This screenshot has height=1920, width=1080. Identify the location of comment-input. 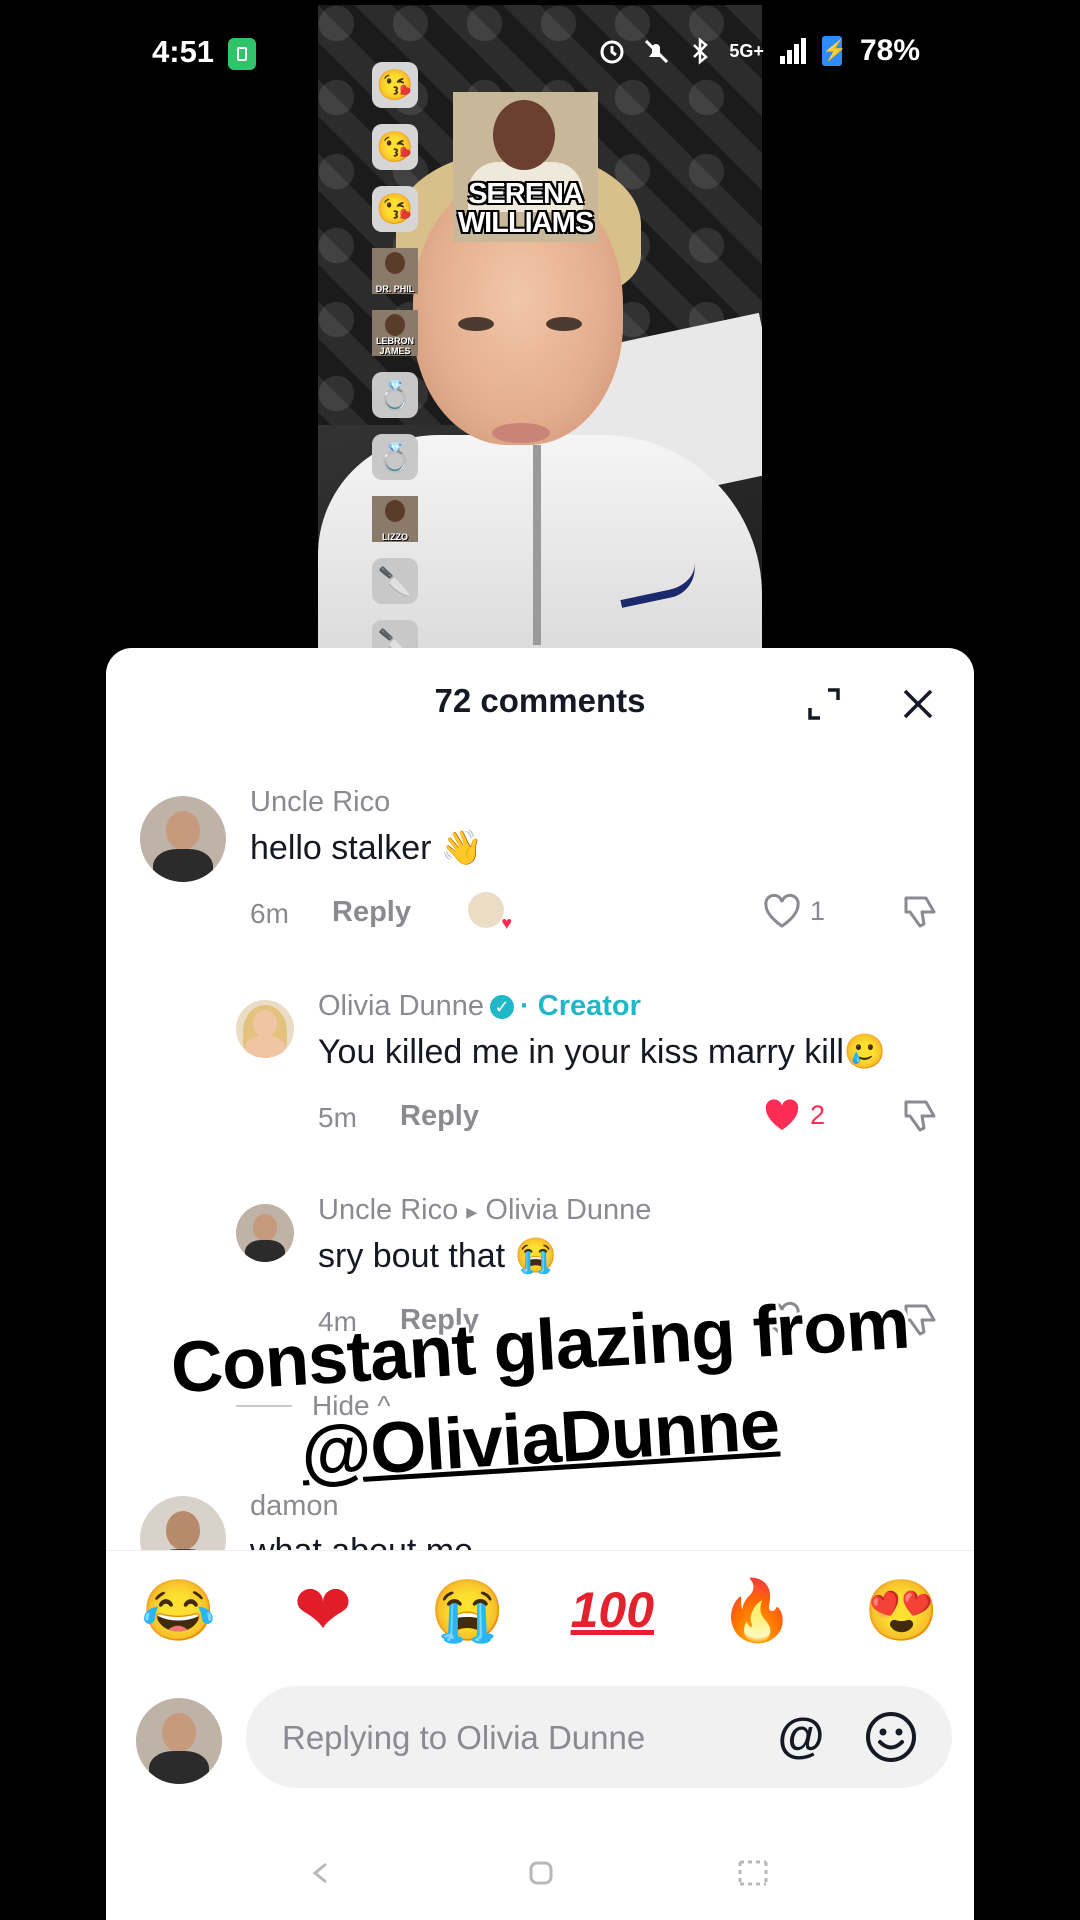
(512, 1738).